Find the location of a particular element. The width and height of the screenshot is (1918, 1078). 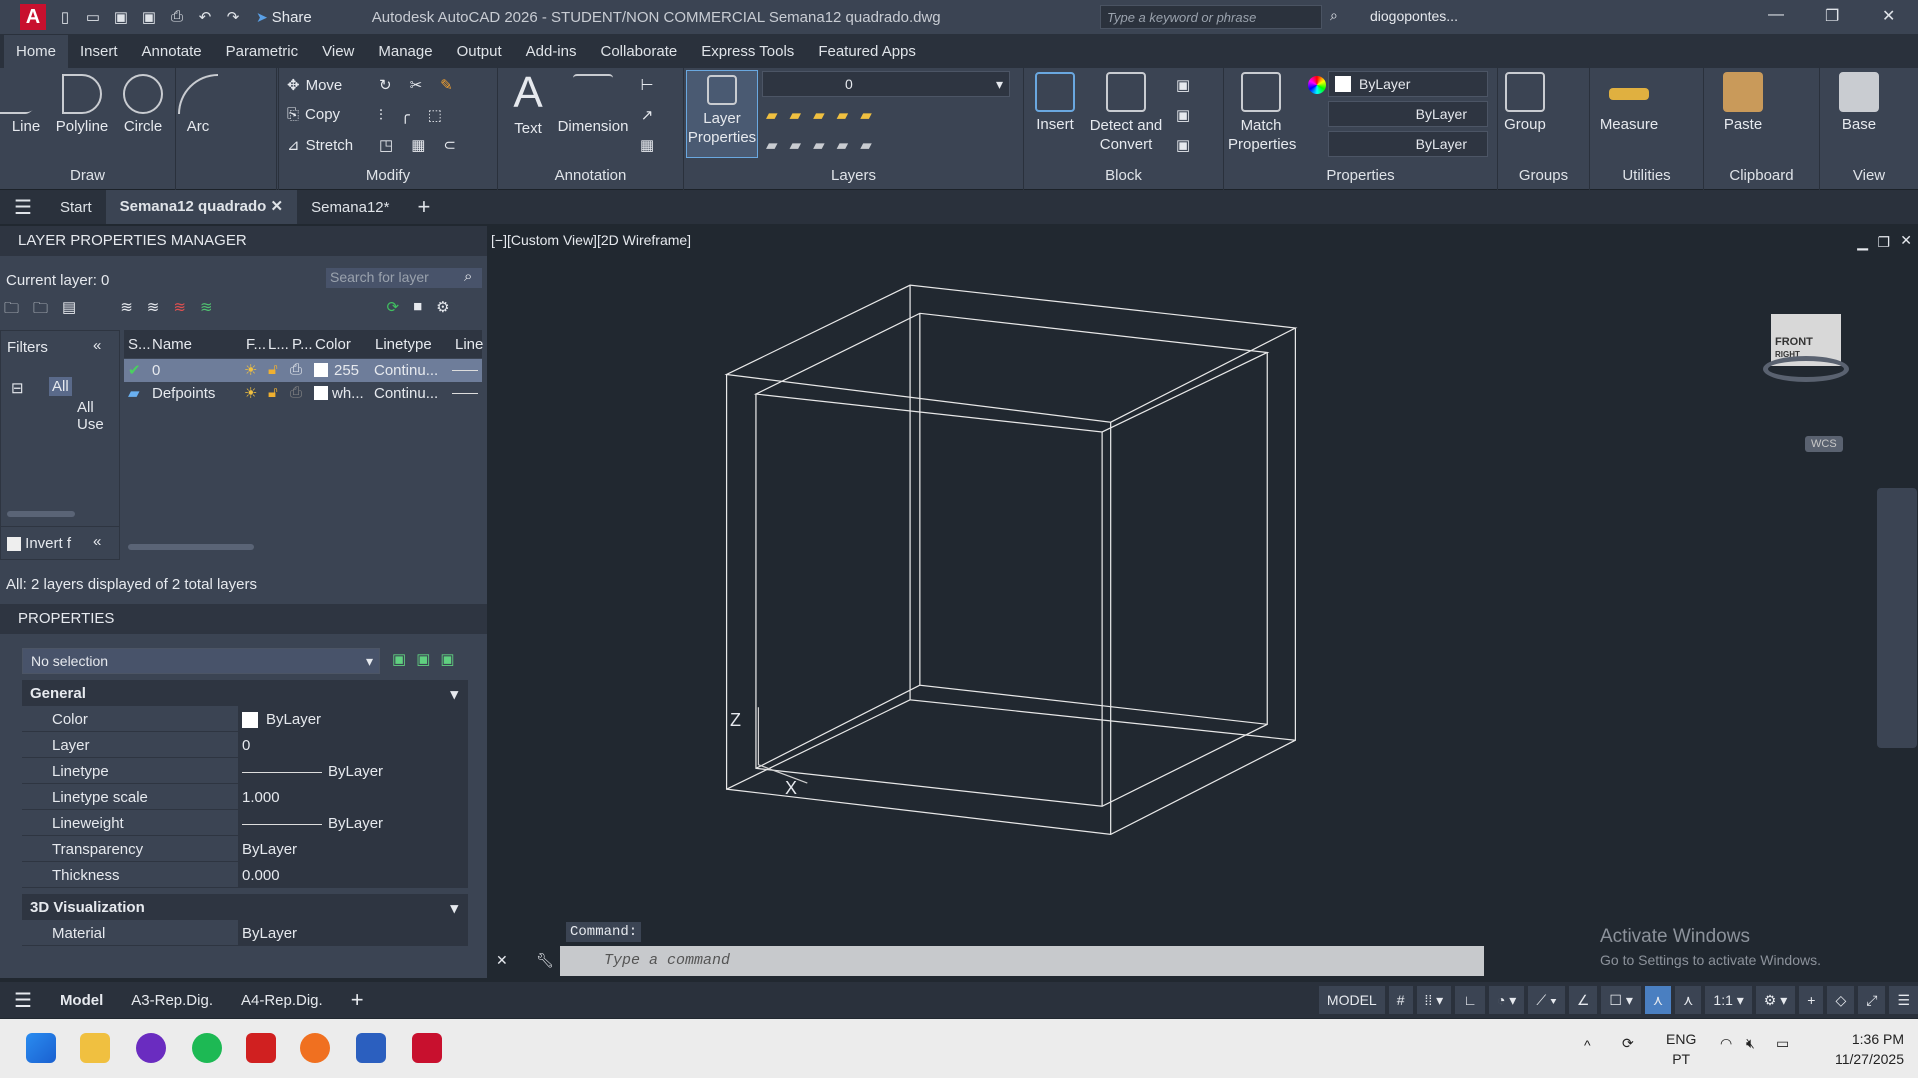

general-section: General ▾ is located at coordinates (245, 693).